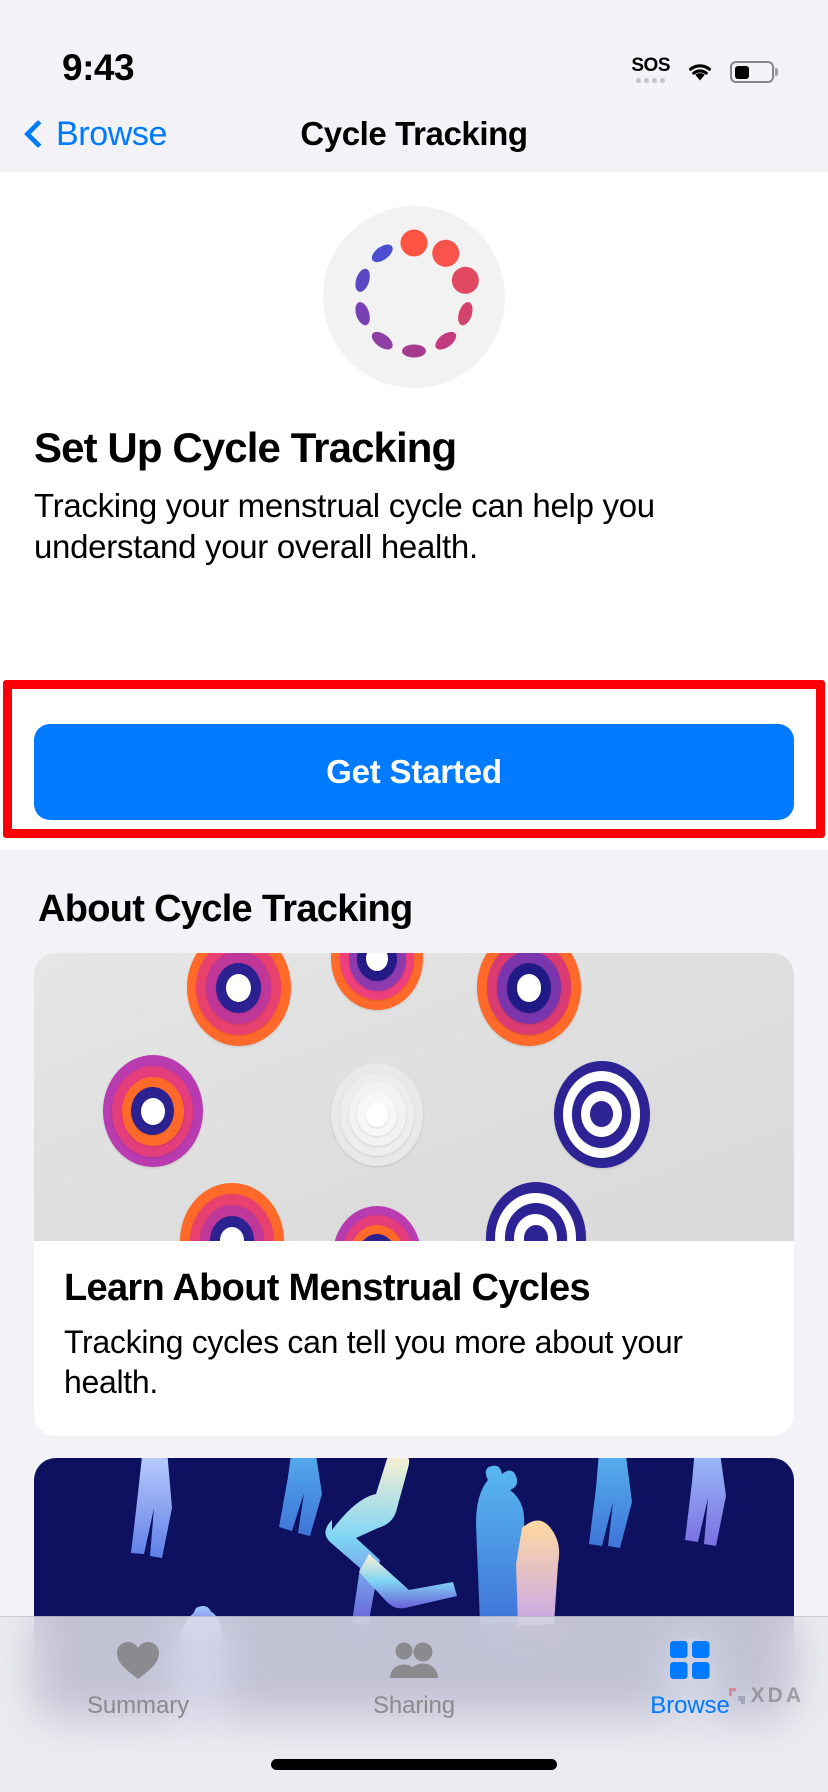  What do you see at coordinates (38, 134) in the screenshot?
I see `chevron-left-icon` at bounding box center [38, 134].